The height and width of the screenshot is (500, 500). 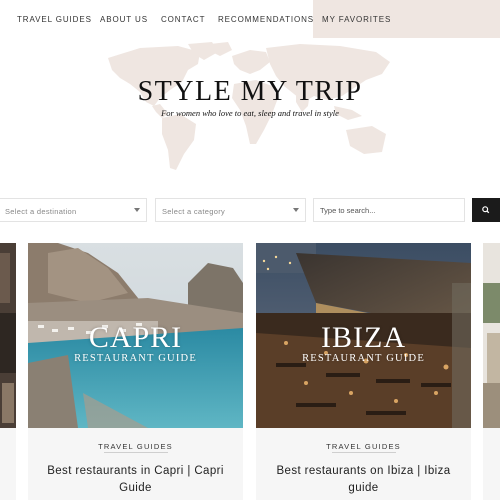 I want to click on search-icon, so click(x=486, y=210).